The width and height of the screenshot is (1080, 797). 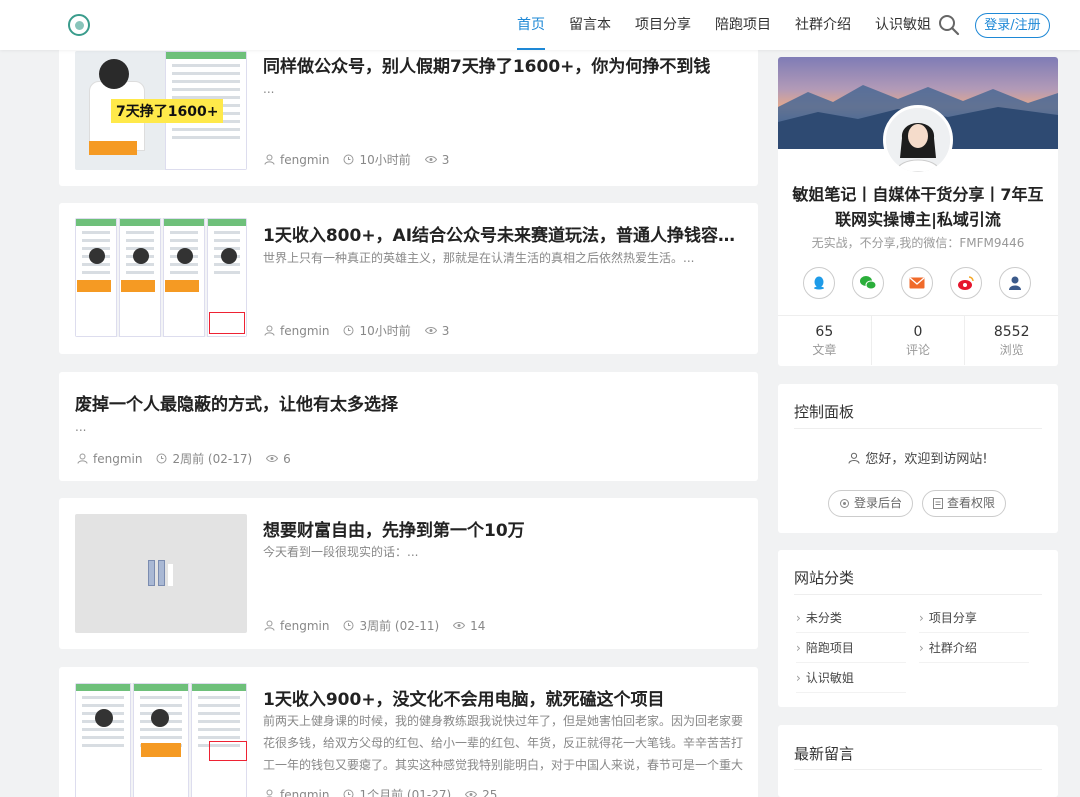 I want to click on stat-articles: 65 文章, so click(x=825, y=340).